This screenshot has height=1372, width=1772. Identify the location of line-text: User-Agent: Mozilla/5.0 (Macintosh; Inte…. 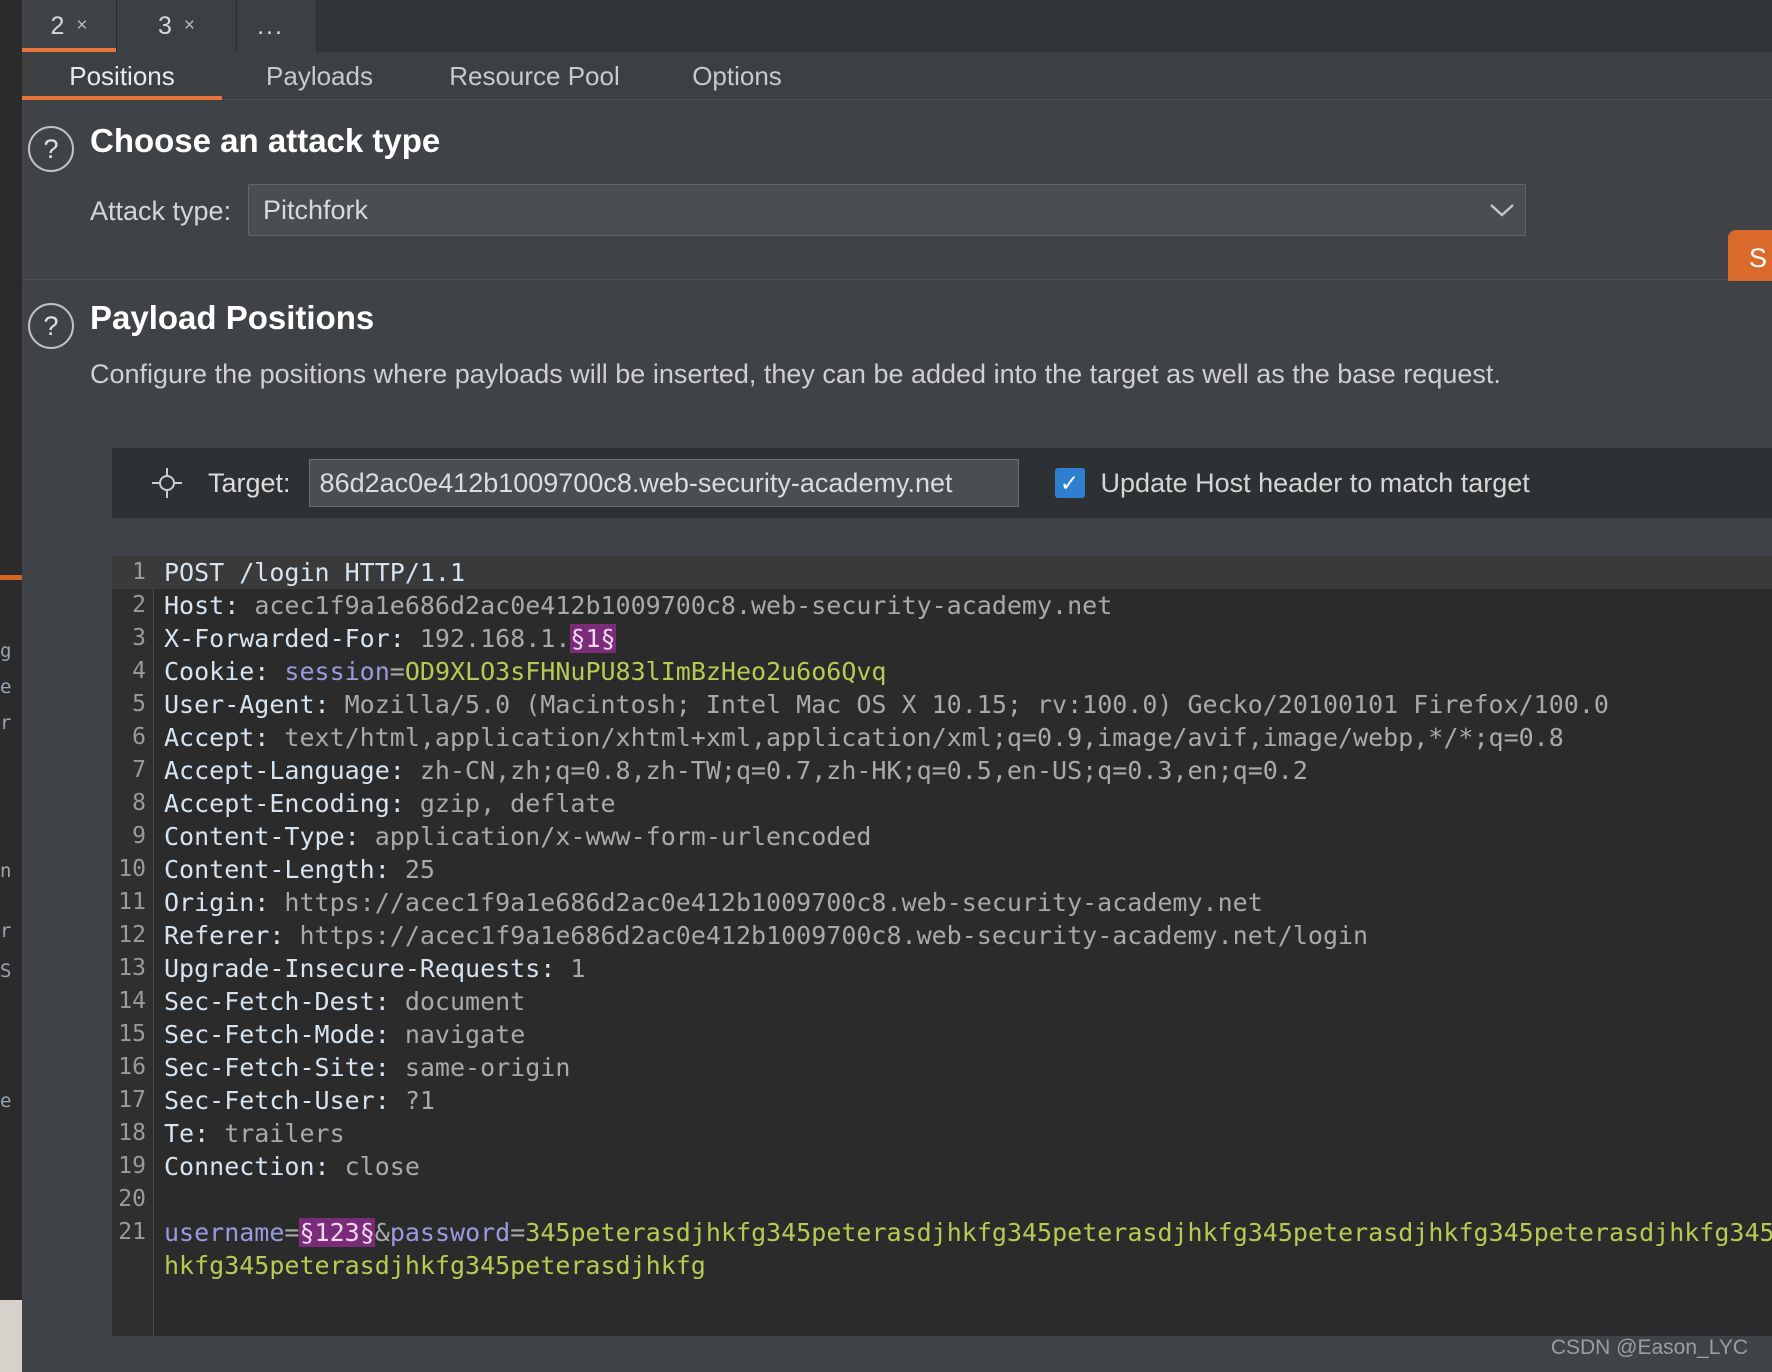
(886, 704).